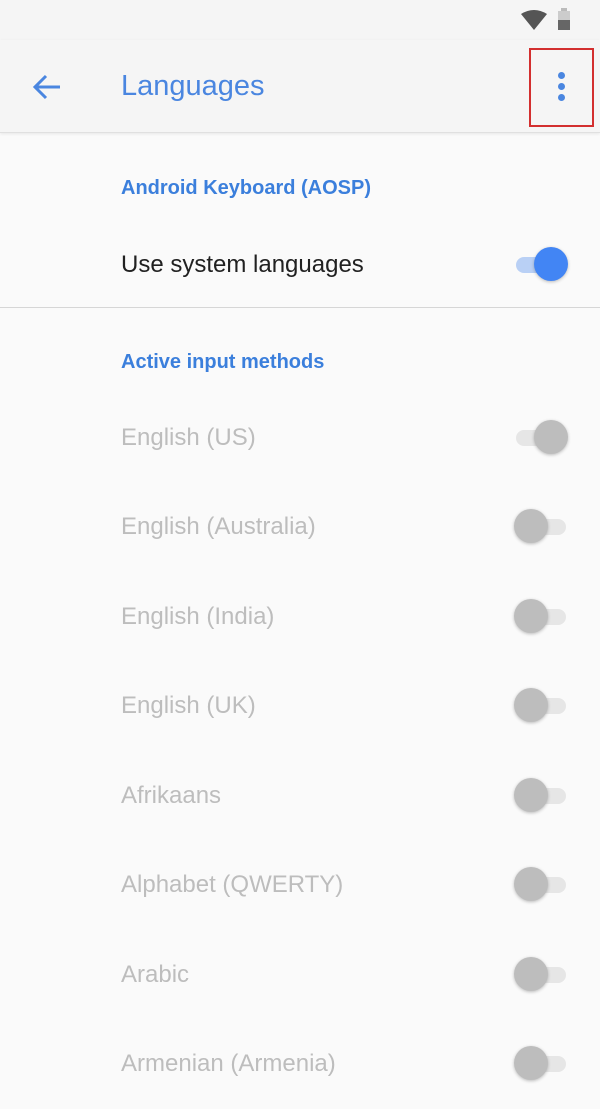  Describe the element at coordinates (242, 264) in the screenshot. I see `list-item-label: Use system languages` at that location.